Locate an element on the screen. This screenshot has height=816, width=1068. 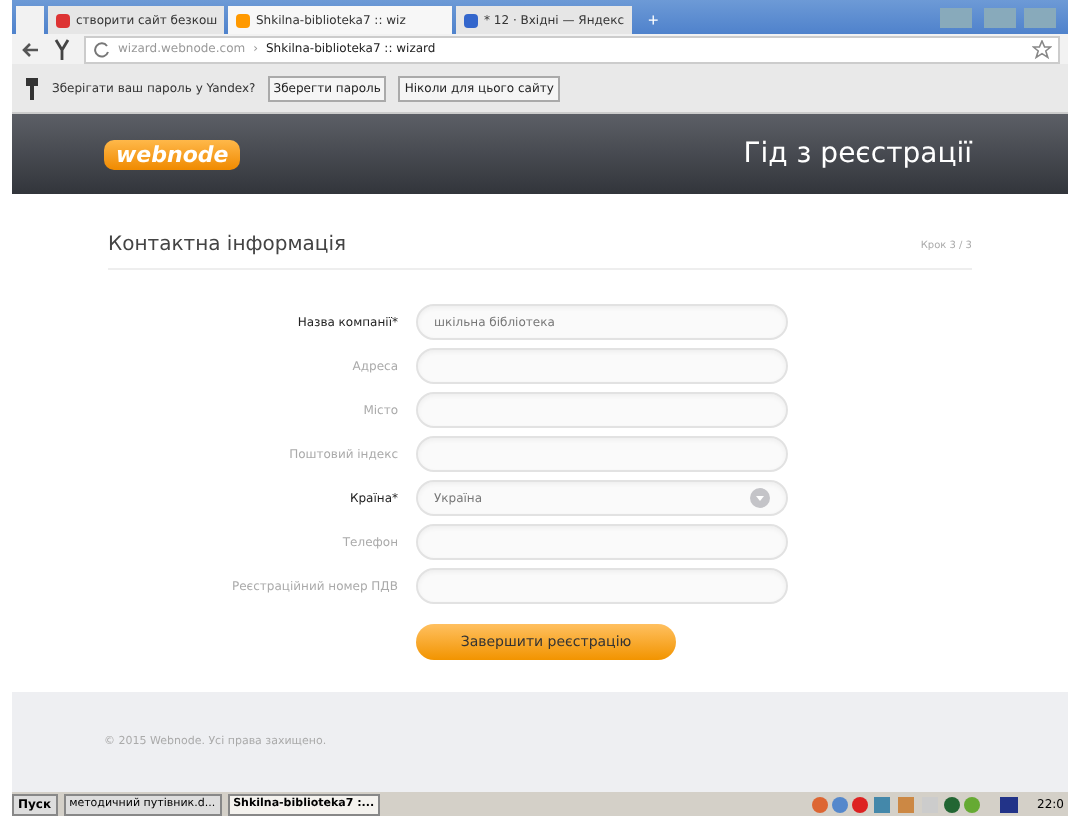
yandex-logo-icon is located at coordinates (62, 49).